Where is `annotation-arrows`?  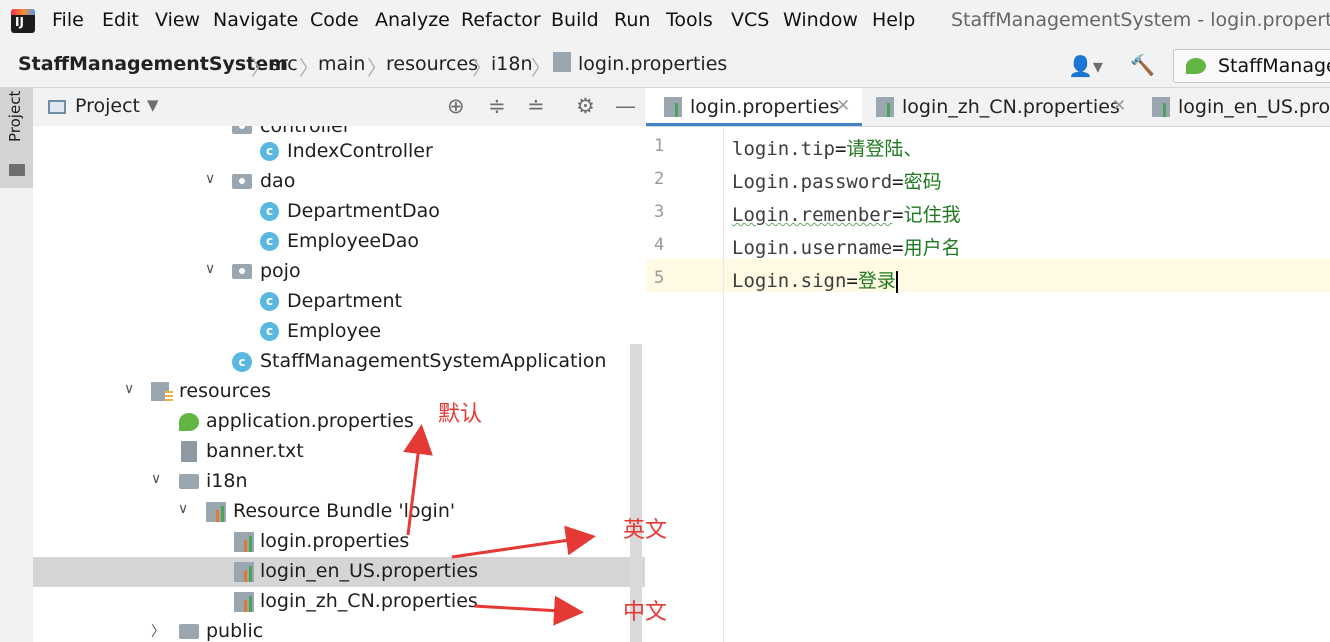
annotation-arrows is located at coordinates (499, 525).